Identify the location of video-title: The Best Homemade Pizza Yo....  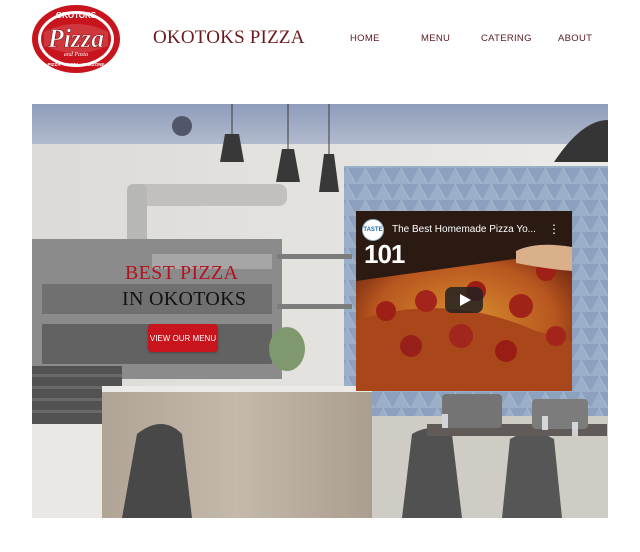
(467, 230).